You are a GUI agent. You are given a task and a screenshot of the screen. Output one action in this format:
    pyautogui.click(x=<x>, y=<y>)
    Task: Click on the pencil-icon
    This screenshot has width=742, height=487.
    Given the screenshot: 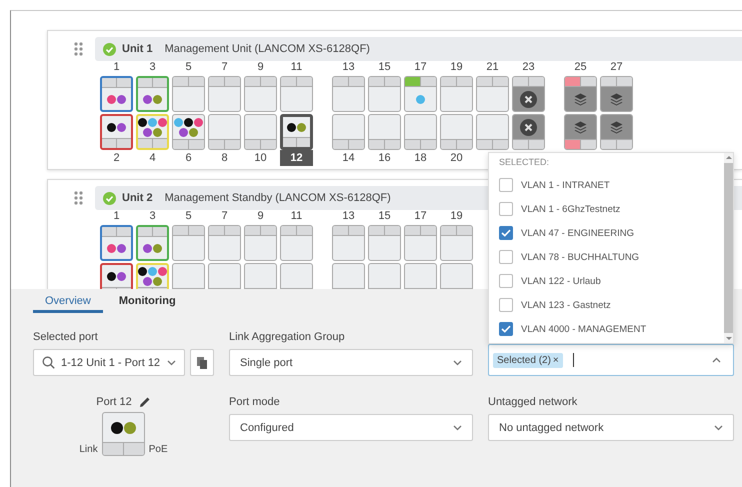 What is the action you would take?
    pyautogui.click(x=144, y=402)
    